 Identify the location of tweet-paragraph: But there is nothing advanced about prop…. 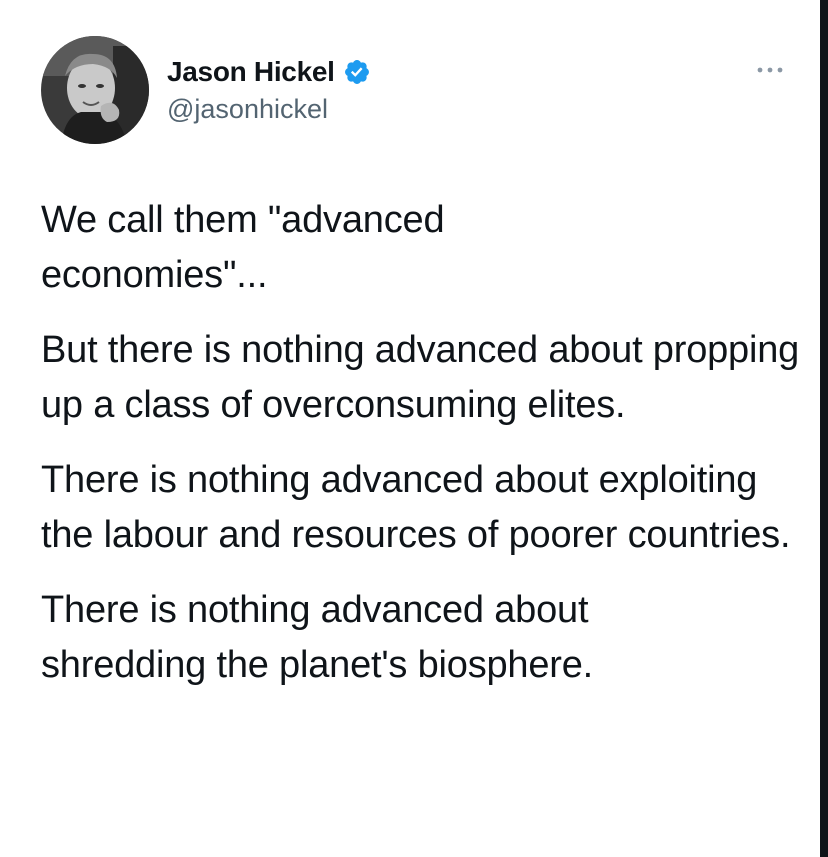
(420, 377).